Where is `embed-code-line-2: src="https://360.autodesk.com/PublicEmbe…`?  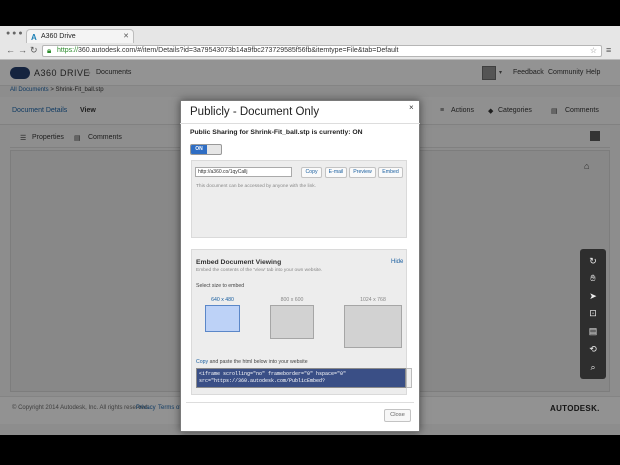
embed-code-line-2: src="https://360.autodesk.com/PublicEmbe… is located at coordinates (262, 381).